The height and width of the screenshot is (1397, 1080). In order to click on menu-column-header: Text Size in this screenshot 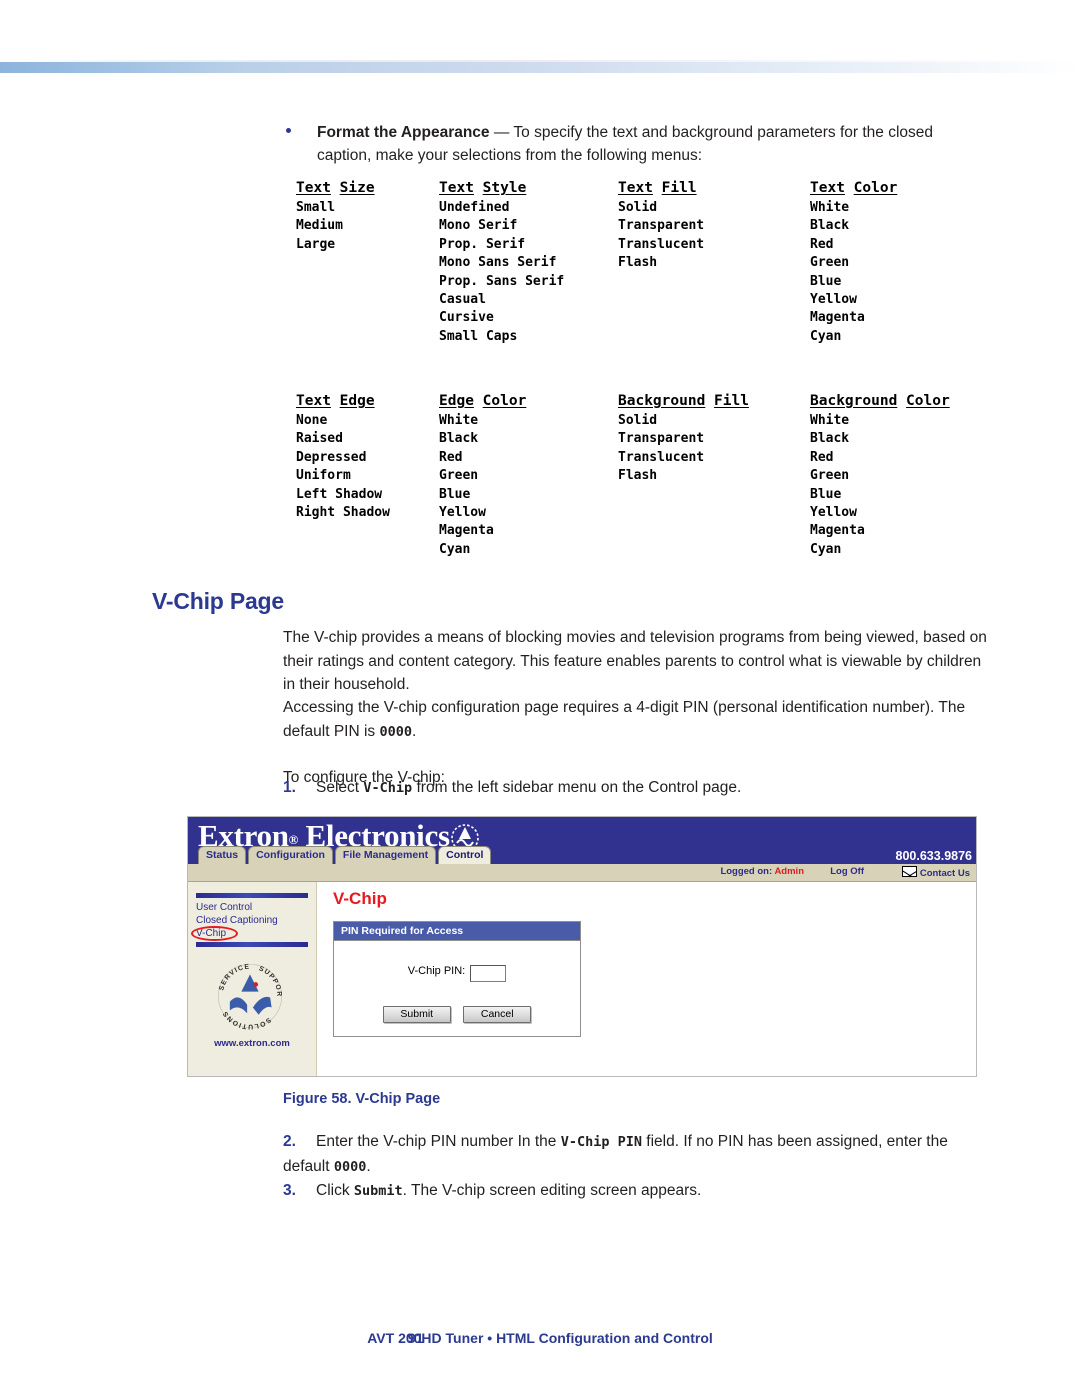, I will do `click(335, 188)`.